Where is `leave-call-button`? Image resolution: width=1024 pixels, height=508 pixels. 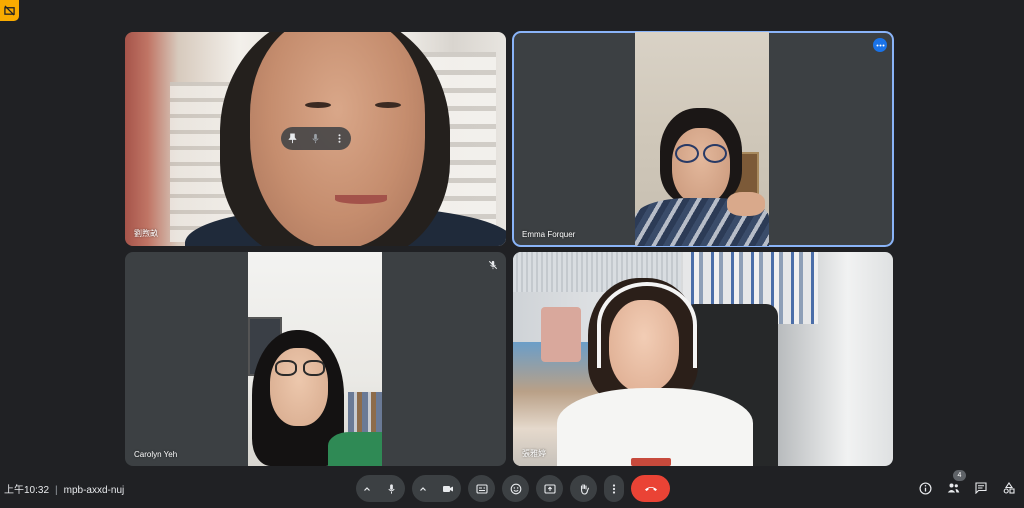 leave-call-button is located at coordinates (650, 488).